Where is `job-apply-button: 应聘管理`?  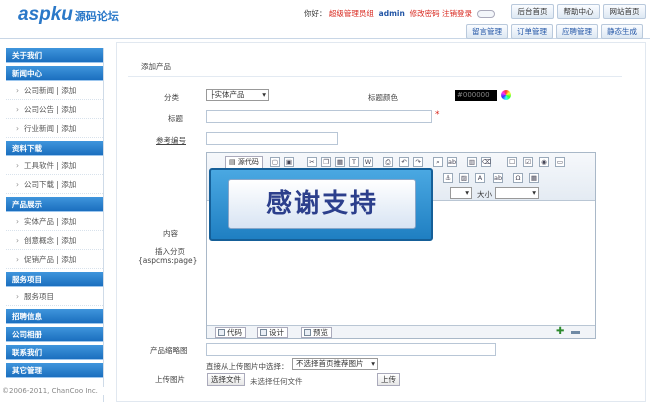 job-apply-button: 应聘管理 is located at coordinates (577, 31).